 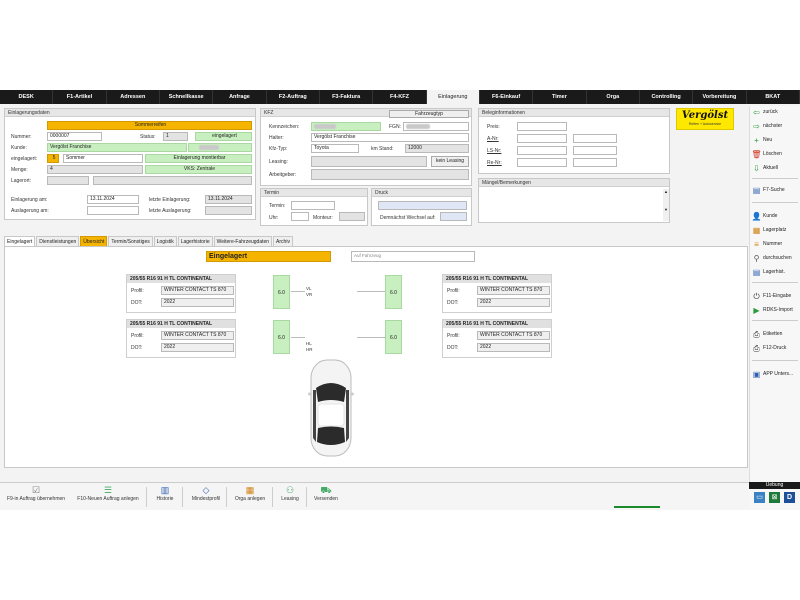 I want to click on anr-extra-field, so click(x=595, y=138).